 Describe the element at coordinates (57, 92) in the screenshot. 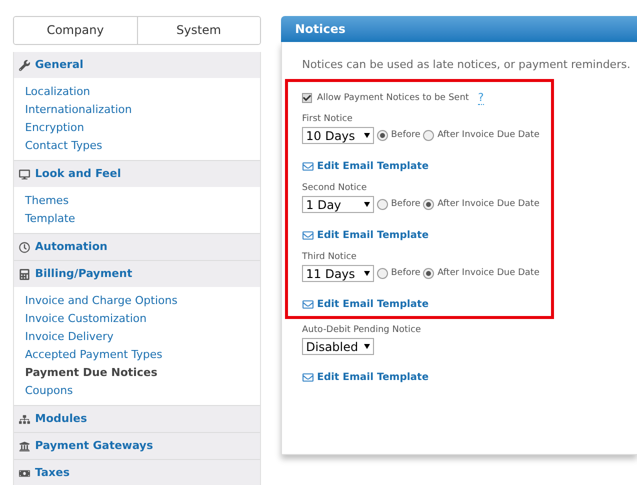

I see `sidebar-link: Localization` at that location.